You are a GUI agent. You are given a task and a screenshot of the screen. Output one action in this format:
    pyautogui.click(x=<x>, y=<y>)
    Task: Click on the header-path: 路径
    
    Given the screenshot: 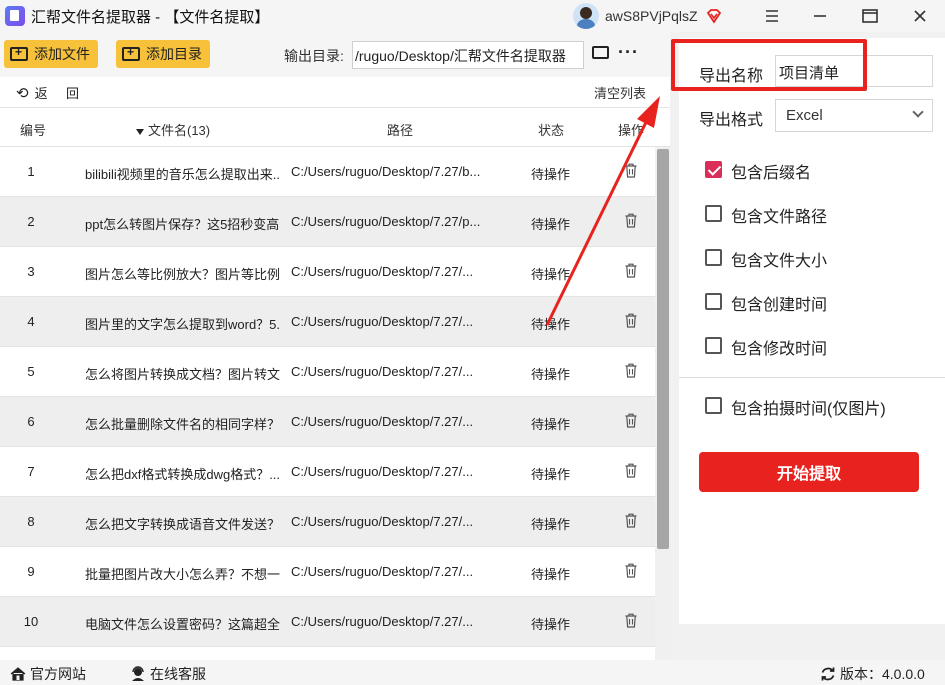 What is the action you would take?
    pyautogui.click(x=400, y=129)
    